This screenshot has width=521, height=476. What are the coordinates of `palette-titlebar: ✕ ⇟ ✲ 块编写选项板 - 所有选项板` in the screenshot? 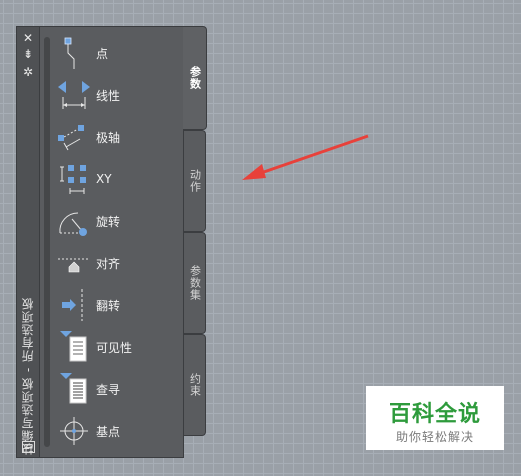 It's located at (28, 242).